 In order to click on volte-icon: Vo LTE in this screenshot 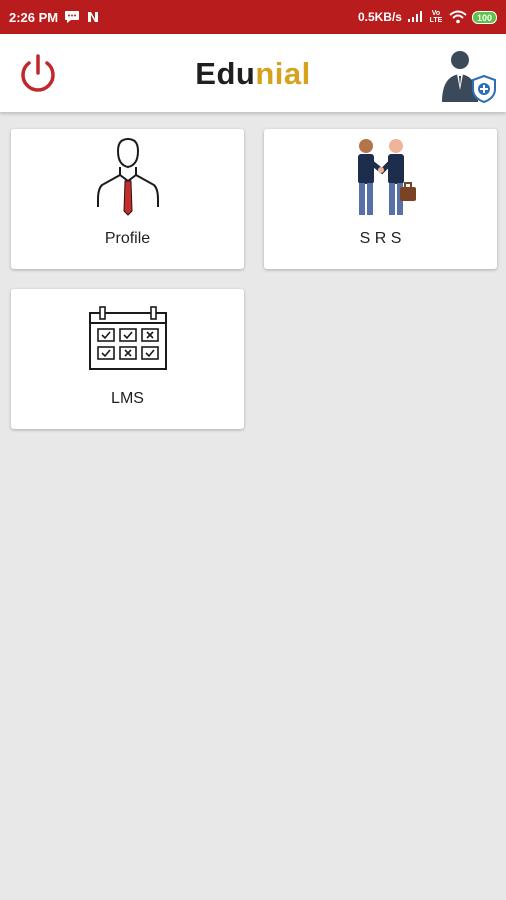, I will do `click(436, 17)`.